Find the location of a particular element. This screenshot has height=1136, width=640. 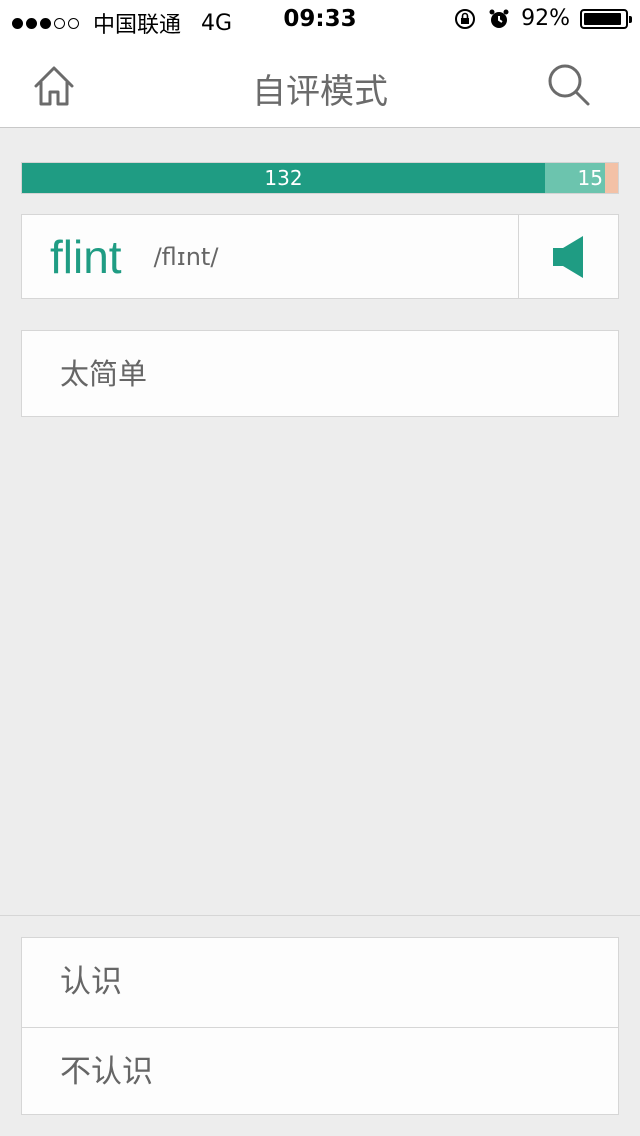

search-icon is located at coordinates (569, 85).